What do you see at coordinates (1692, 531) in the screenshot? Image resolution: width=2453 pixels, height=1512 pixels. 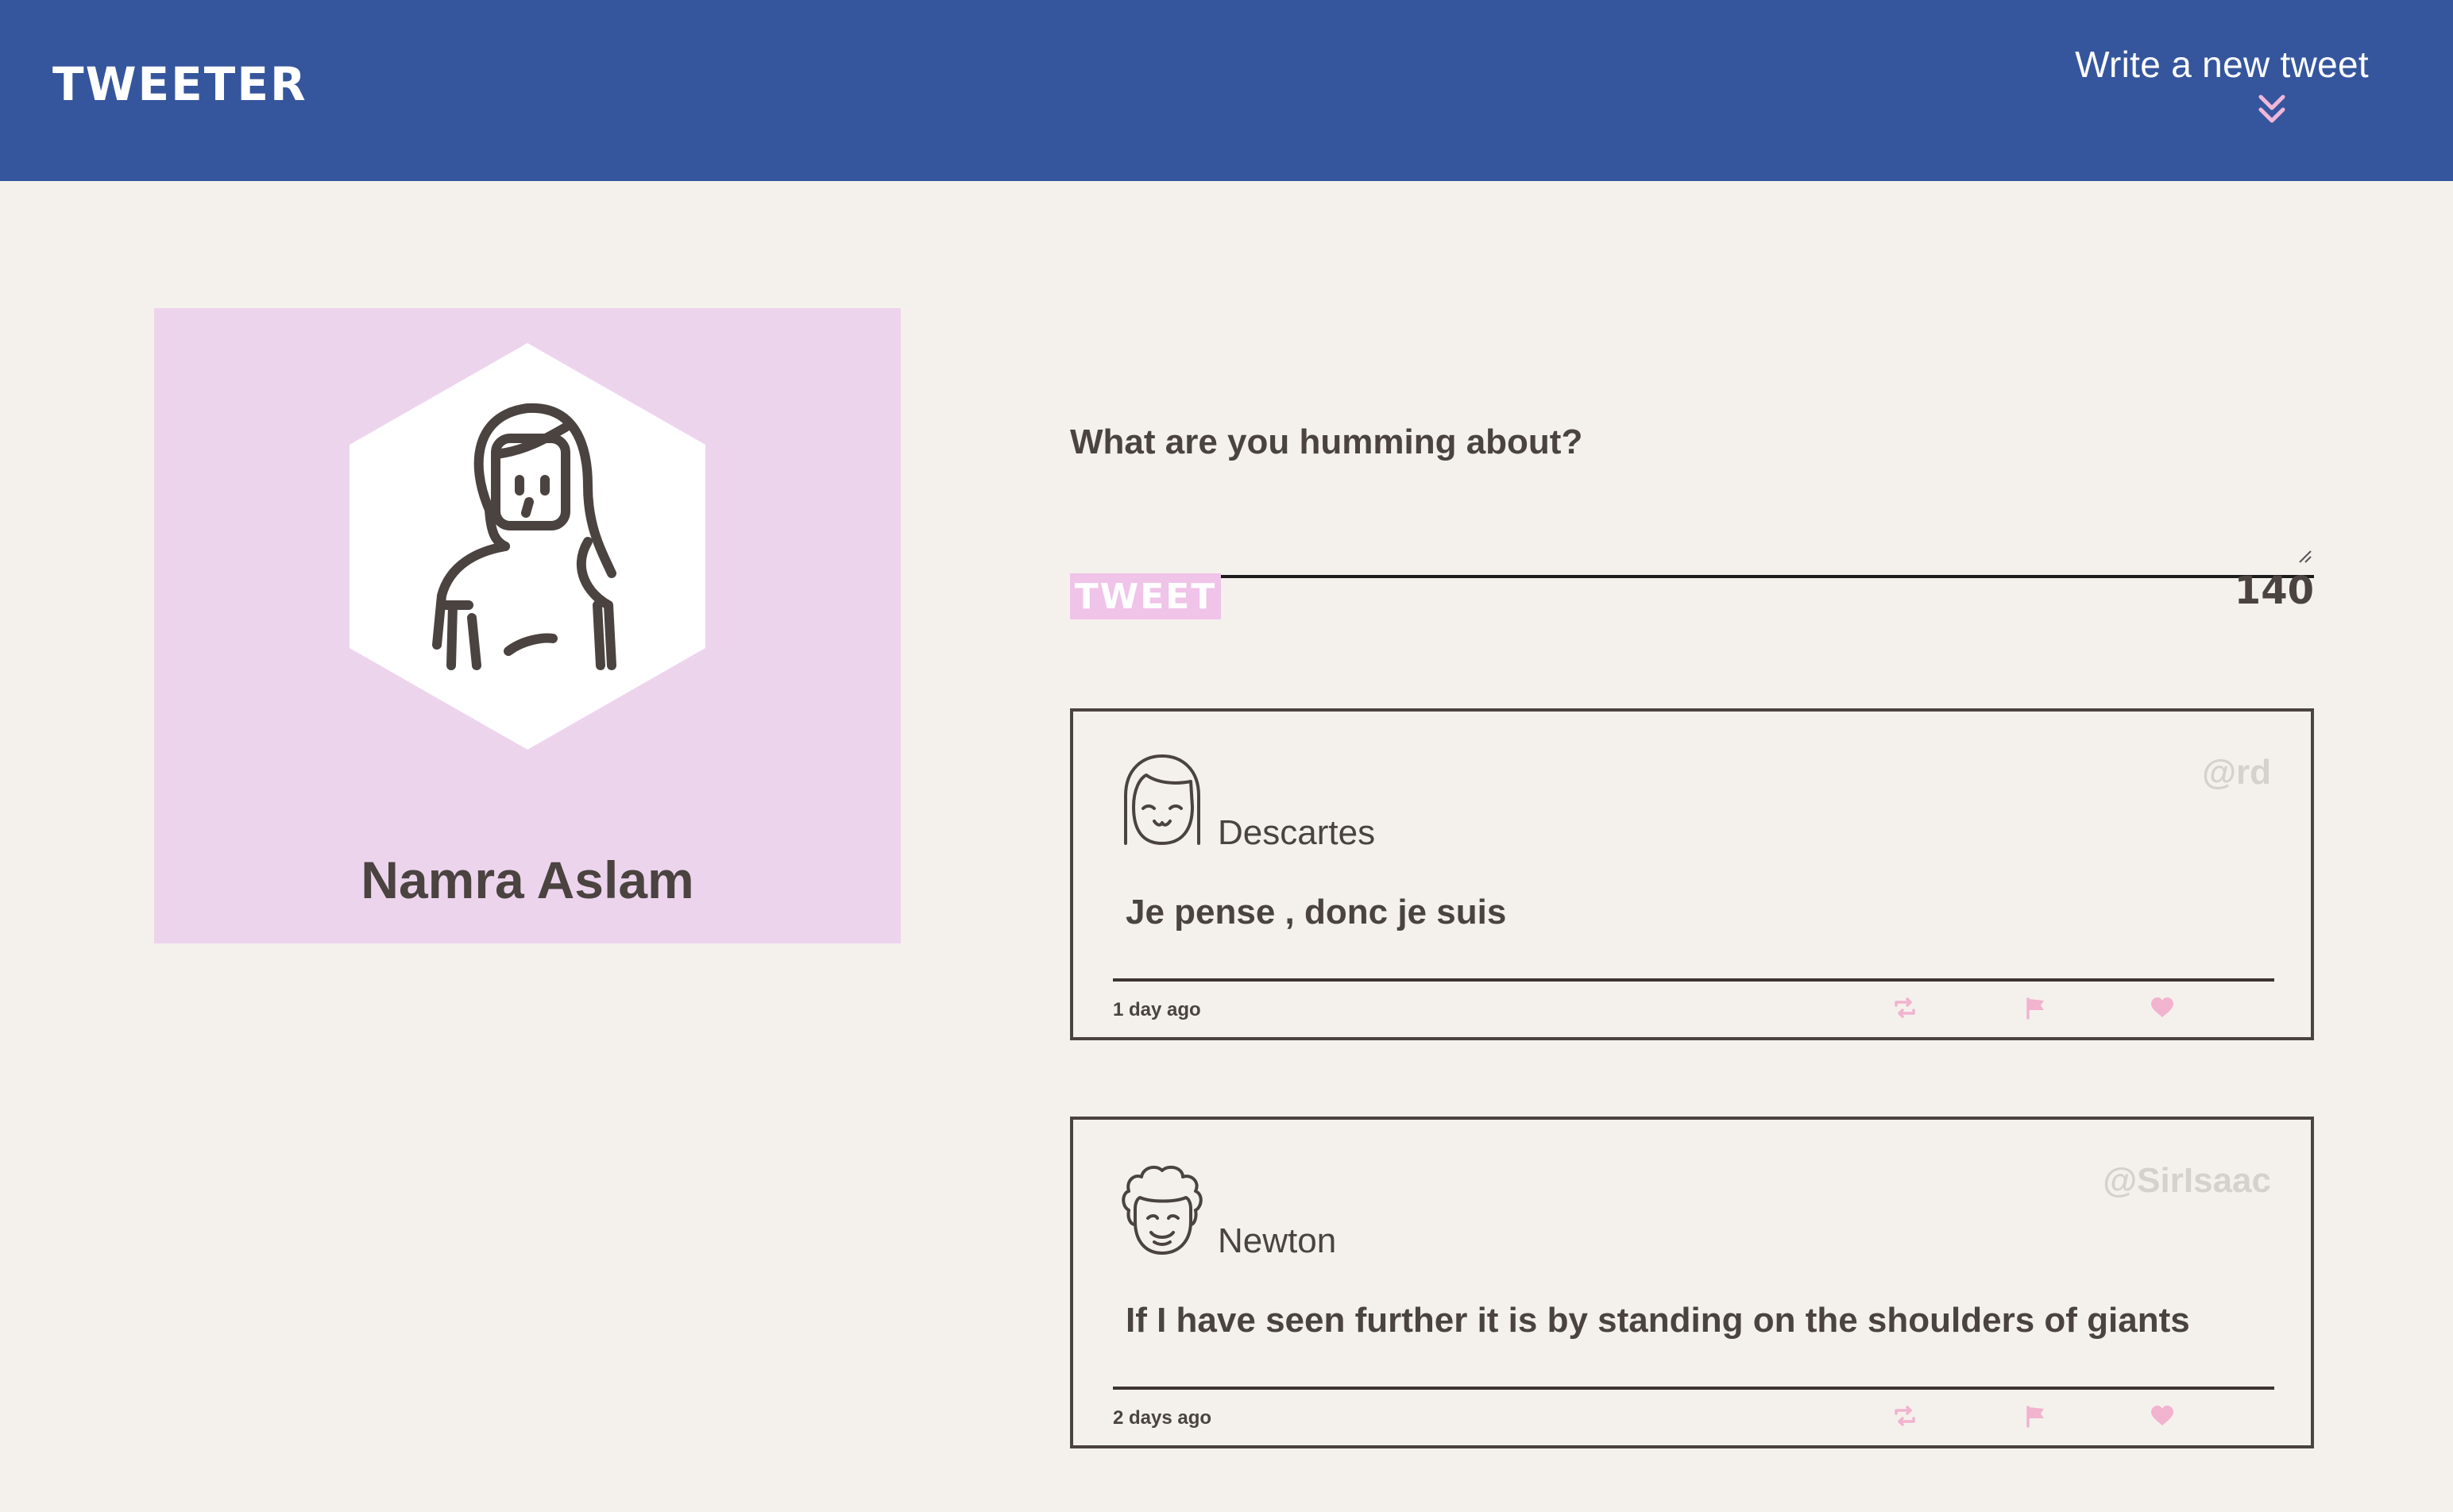 I see `tweet-input` at bounding box center [1692, 531].